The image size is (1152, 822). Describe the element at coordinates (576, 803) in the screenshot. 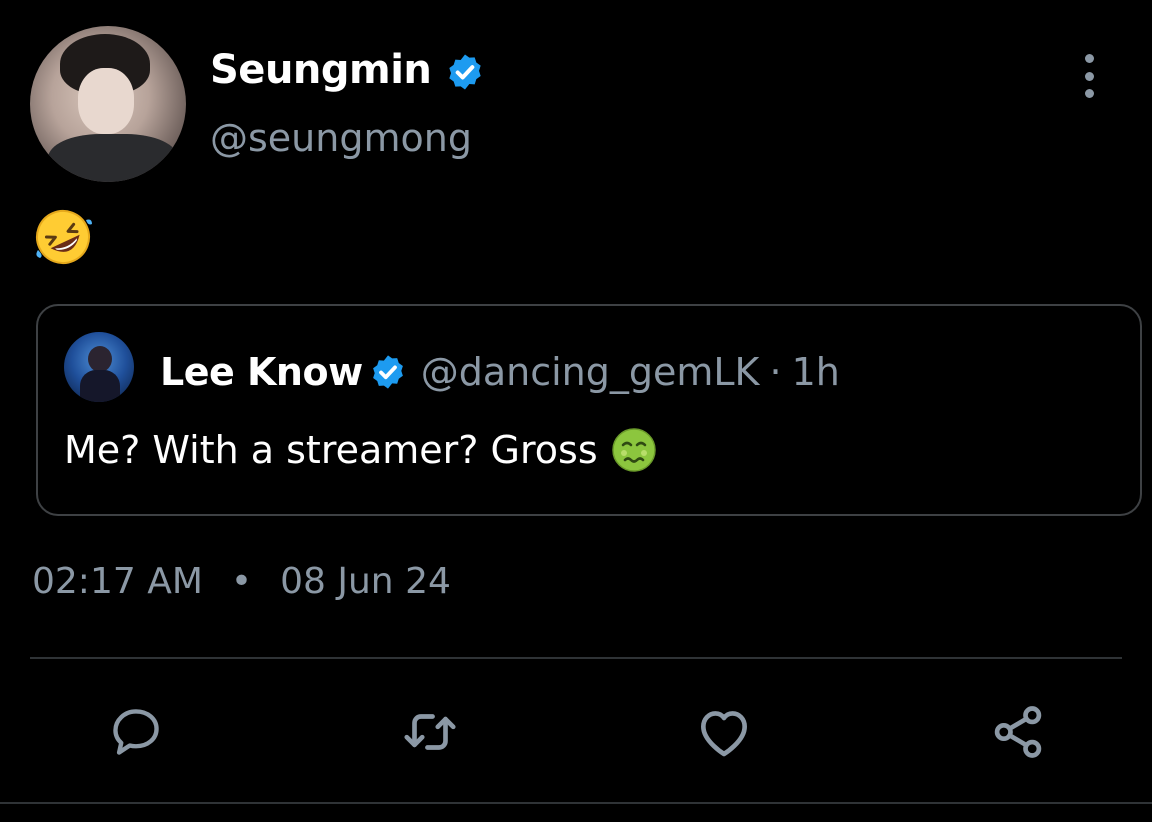

I see `bottom-divider` at that location.